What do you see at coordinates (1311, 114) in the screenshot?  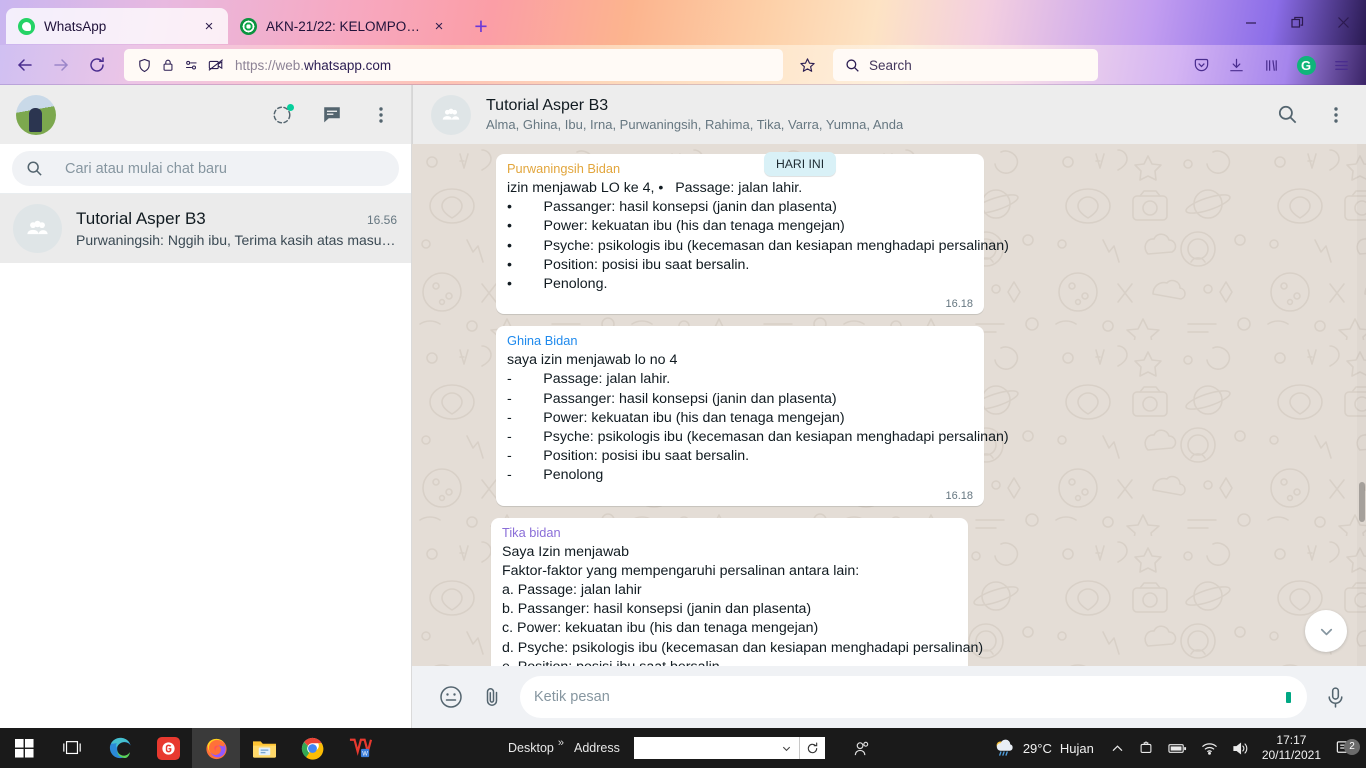 I see `chat-header-icons` at bounding box center [1311, 114].